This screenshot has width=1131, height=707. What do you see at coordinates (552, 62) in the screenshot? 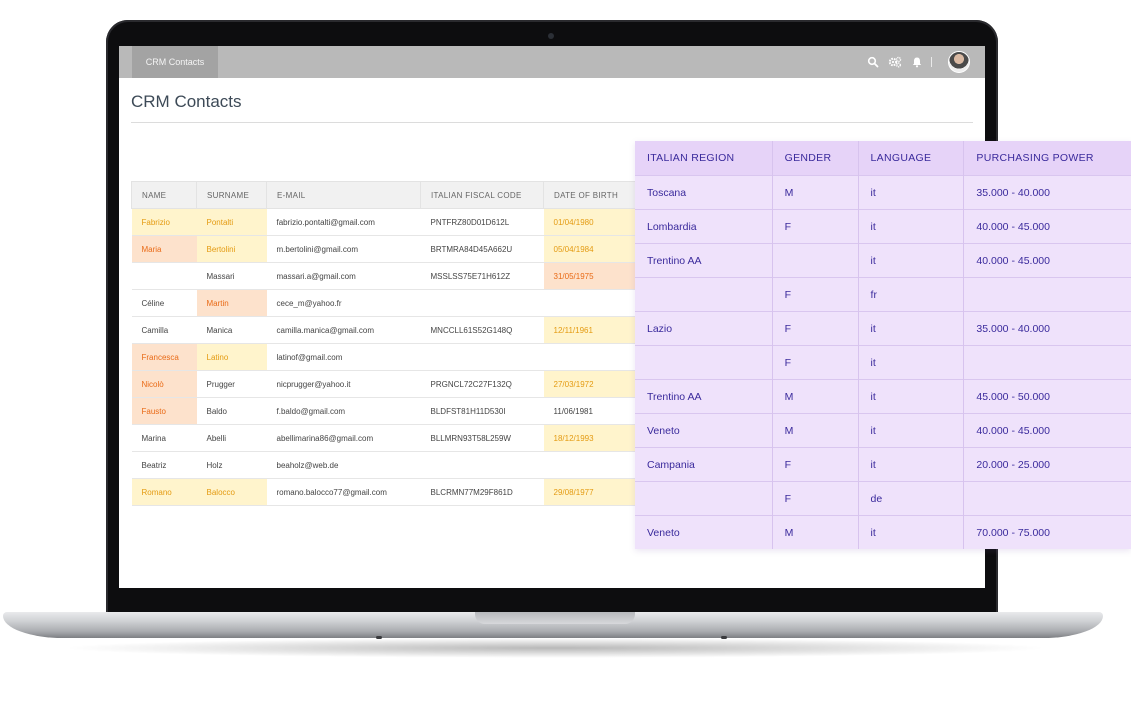
I see `top-bar: CRM Contacts` at bounding box center [552, 62].